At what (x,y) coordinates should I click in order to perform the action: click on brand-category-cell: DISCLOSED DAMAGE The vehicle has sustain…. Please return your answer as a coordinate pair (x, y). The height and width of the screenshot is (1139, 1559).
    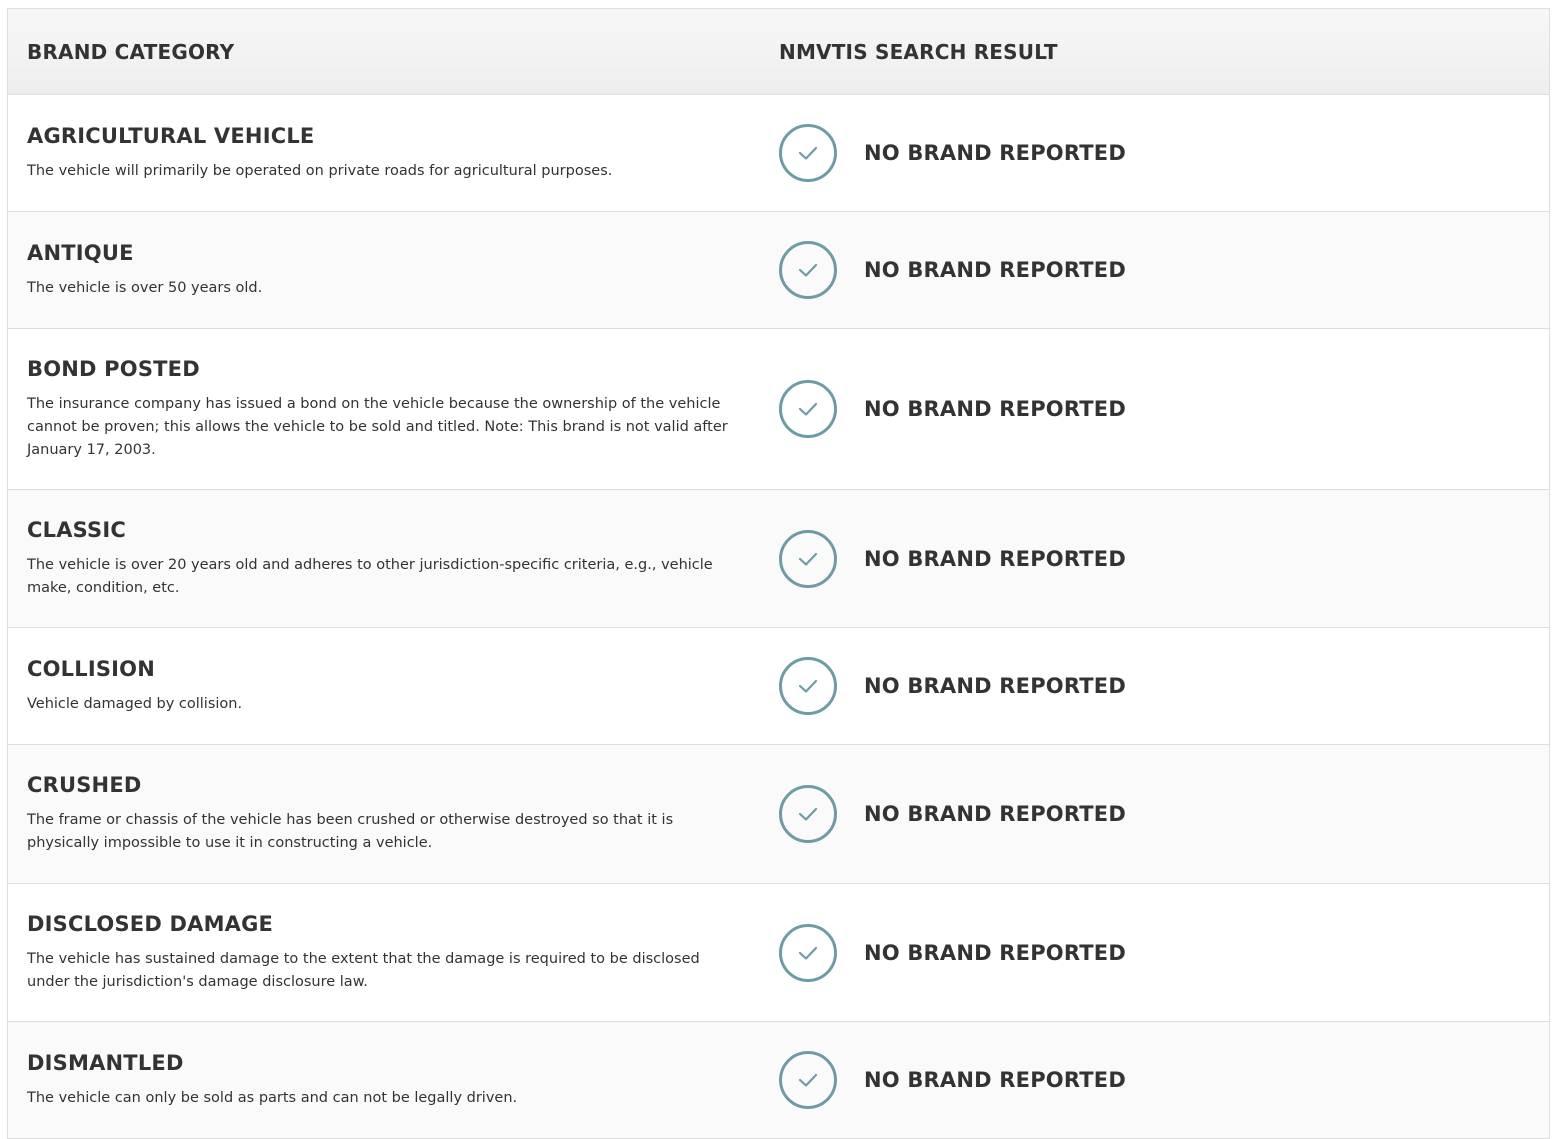
    Looking at the image, I should click on (393, 953).